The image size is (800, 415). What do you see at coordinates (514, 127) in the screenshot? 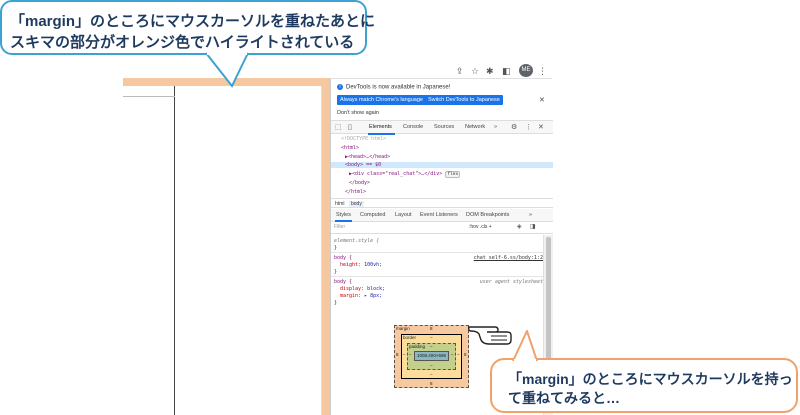
I see `settings-gear-icon: ⚙` at bounding box center [514, 127].